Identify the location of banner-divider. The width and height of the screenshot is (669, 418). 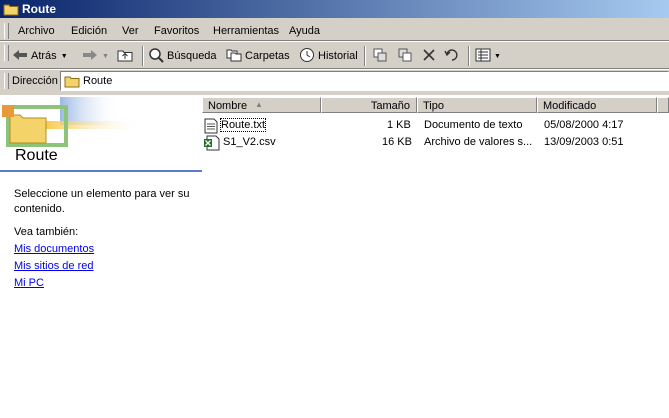
(101, 171).